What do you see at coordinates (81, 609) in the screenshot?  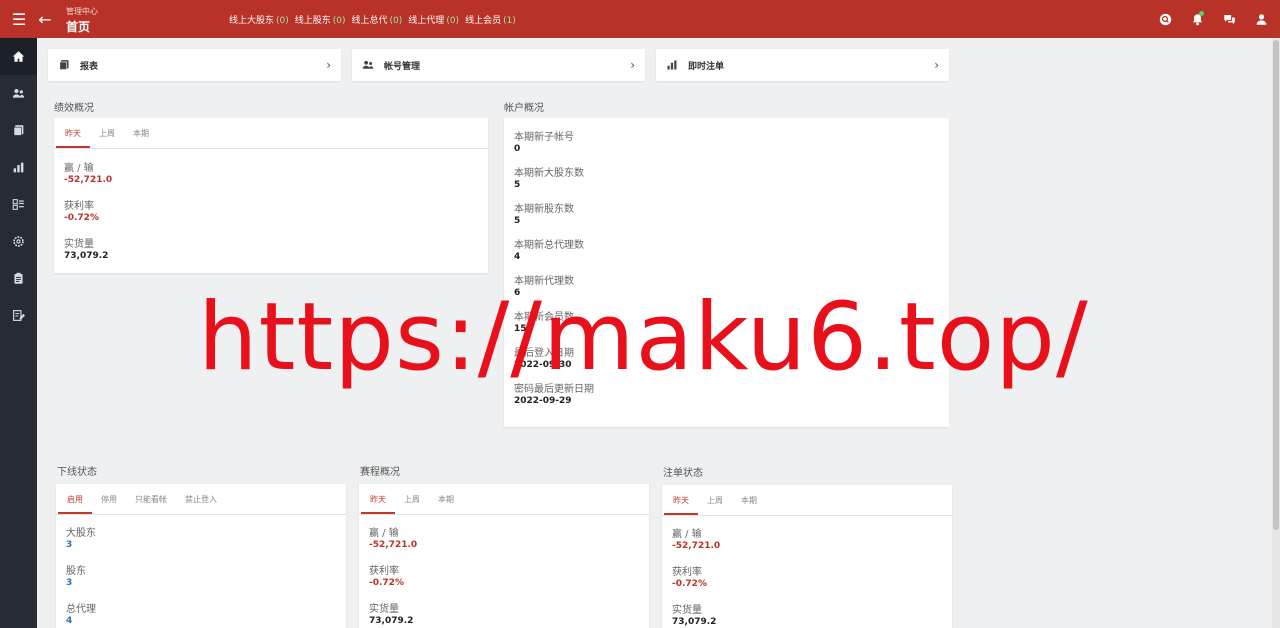 I see `stat-label: 总代理` at bounding box center [81, 609].